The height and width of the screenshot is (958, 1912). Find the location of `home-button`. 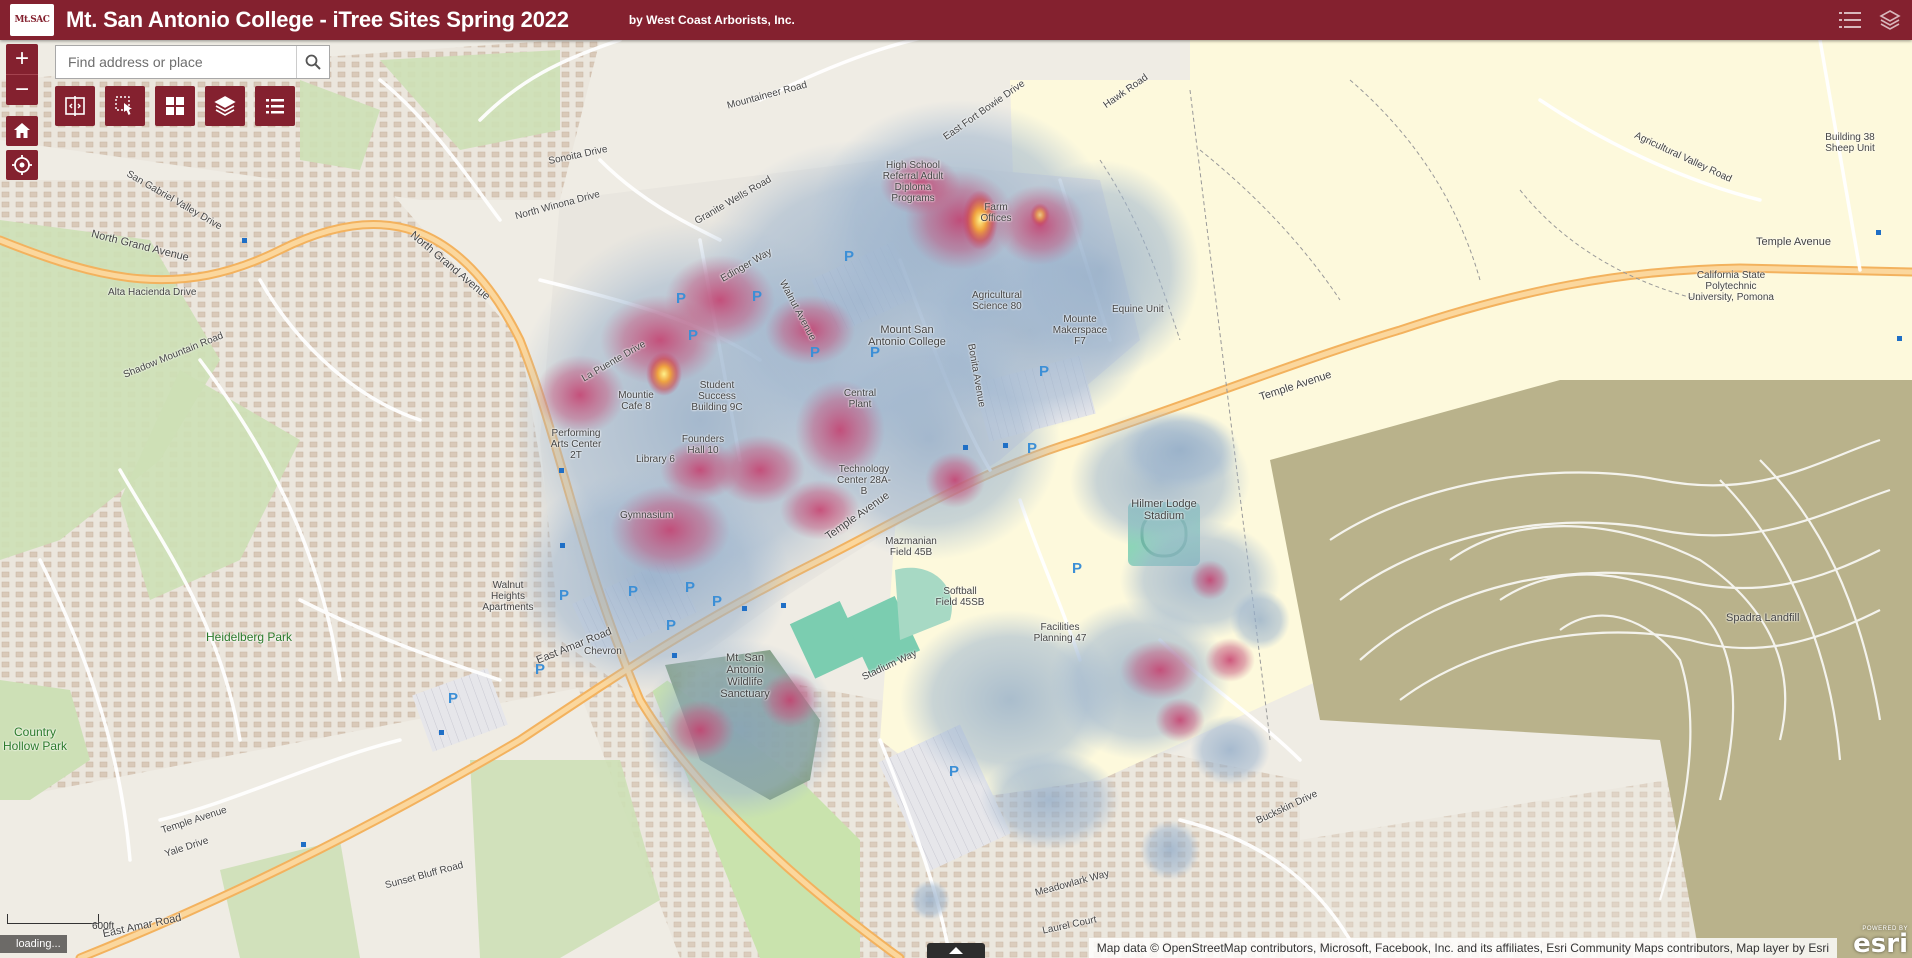

home-button is located at coordinates (22, 131).